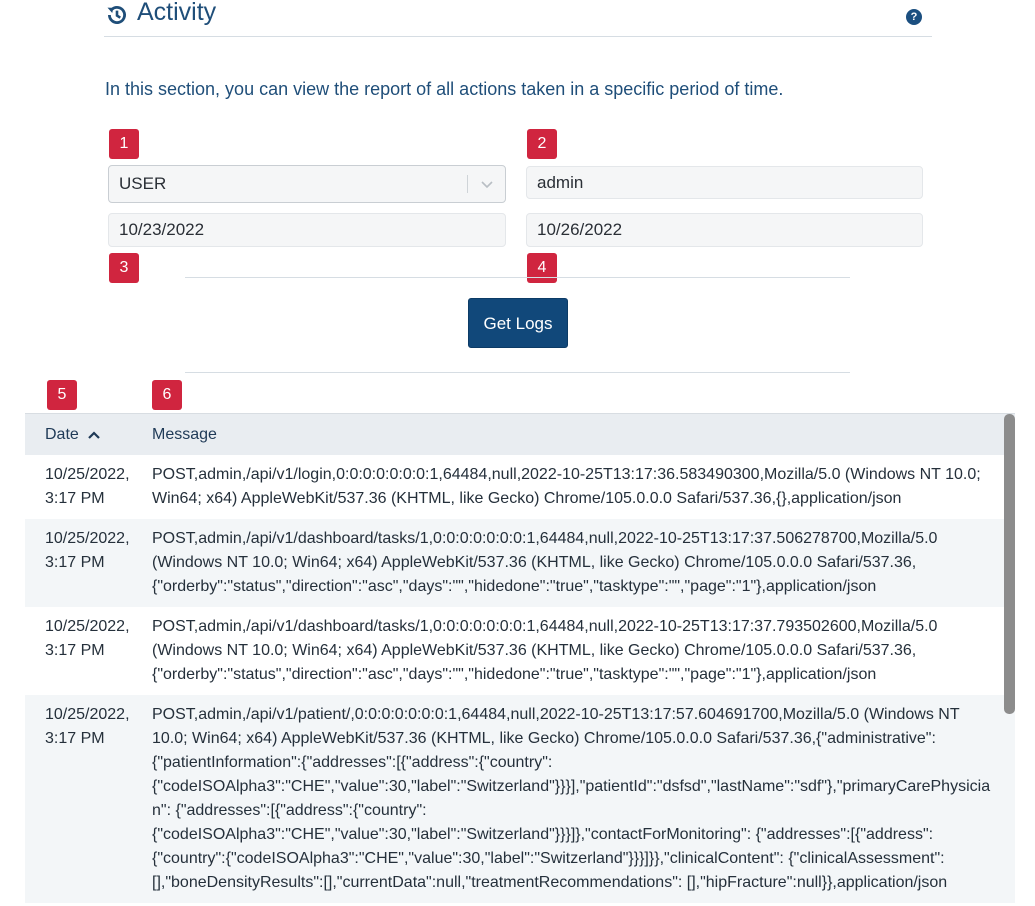 The image size is (1035, 906). I want to click on get-logs-button: Get Logs, so click(518, 323).